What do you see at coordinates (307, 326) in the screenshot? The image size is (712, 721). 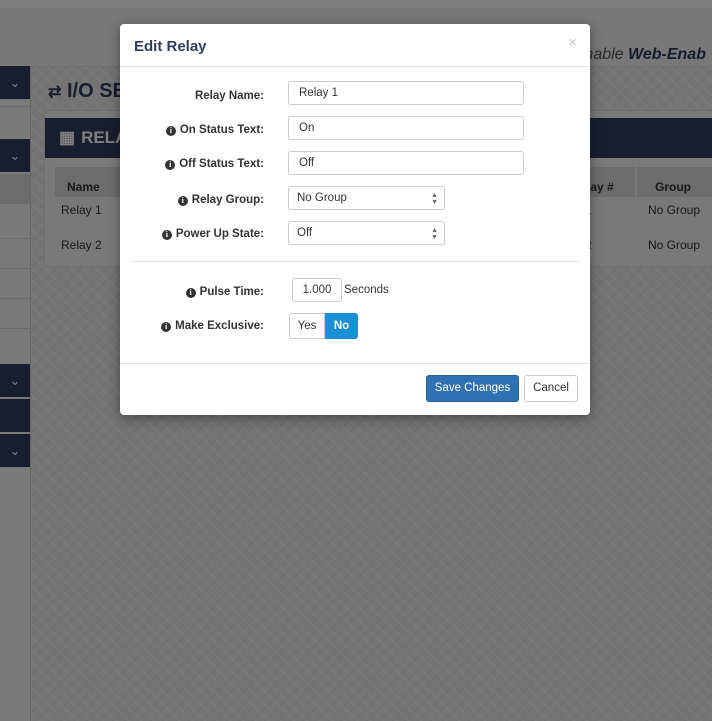 I see `exclusive-yes-button: Yes` at bounding box center [307, 326].